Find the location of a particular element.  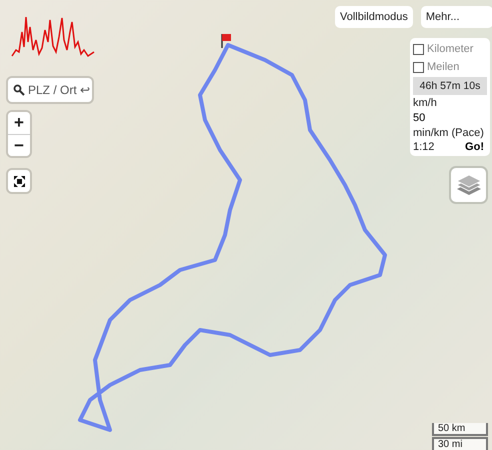

unit-checkbox: Meilen is located at coordinates (450, 67).